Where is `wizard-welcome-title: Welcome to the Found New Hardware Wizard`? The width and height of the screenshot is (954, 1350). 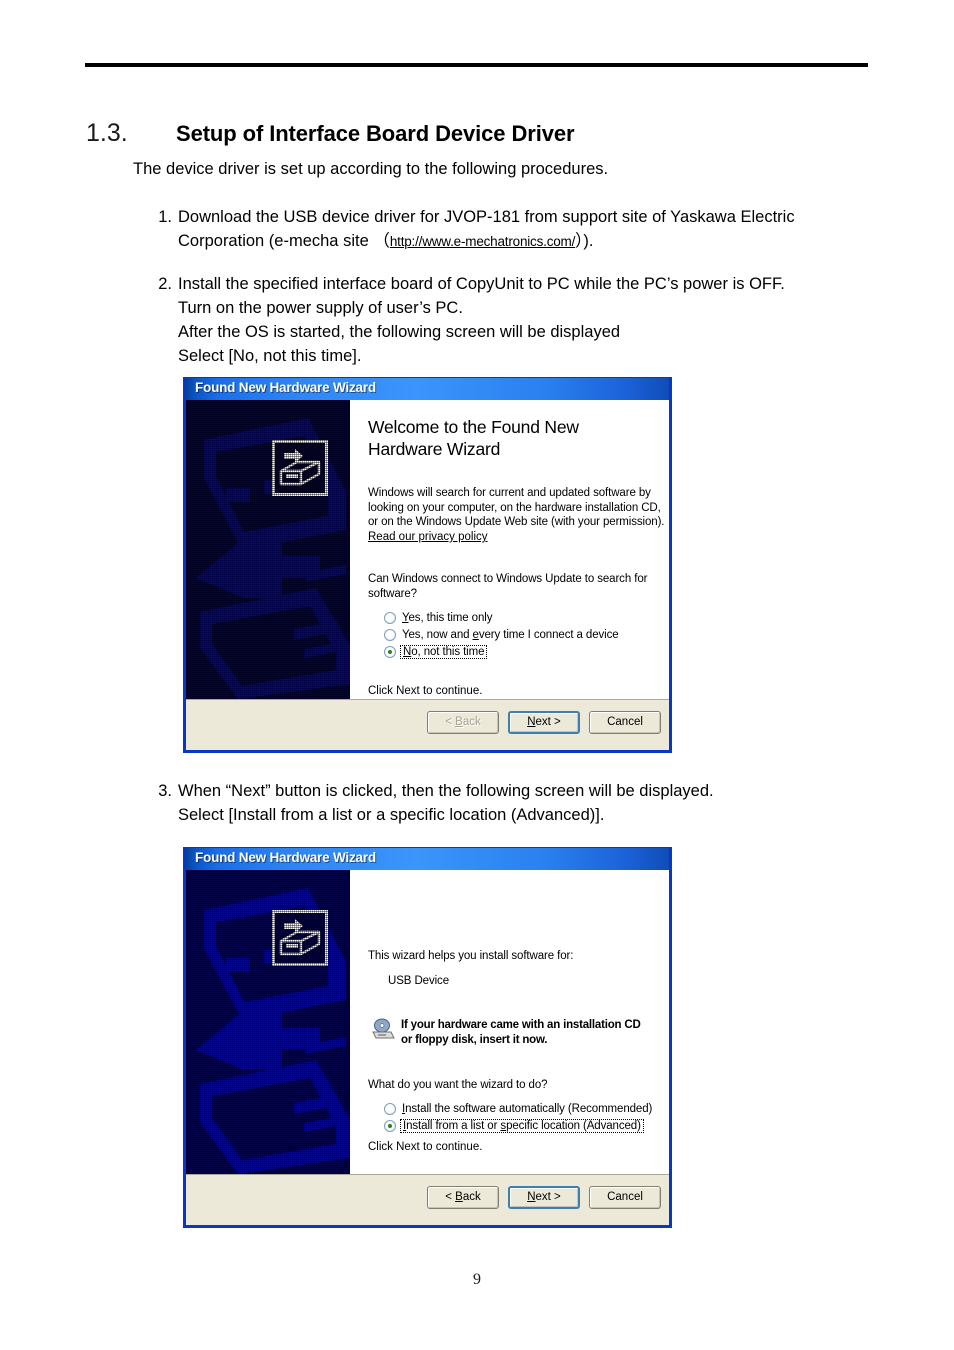
wizard-welcome-title: Welcome to the Found New Hardware Wizard is located at coordinates (473, 438).